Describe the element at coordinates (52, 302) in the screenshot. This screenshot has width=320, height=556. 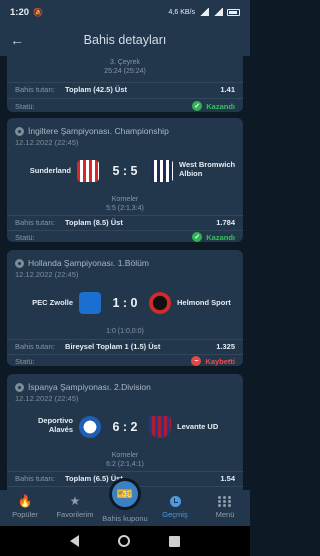
I see `home-team: PEC Zwolle` at that location.